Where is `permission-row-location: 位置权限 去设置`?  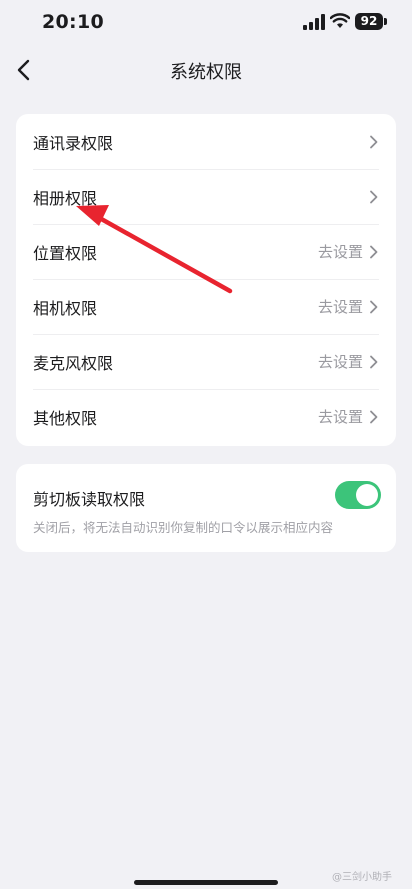 permission-row-location: 位置权限 去设置 is located at coordinates (206, 251).